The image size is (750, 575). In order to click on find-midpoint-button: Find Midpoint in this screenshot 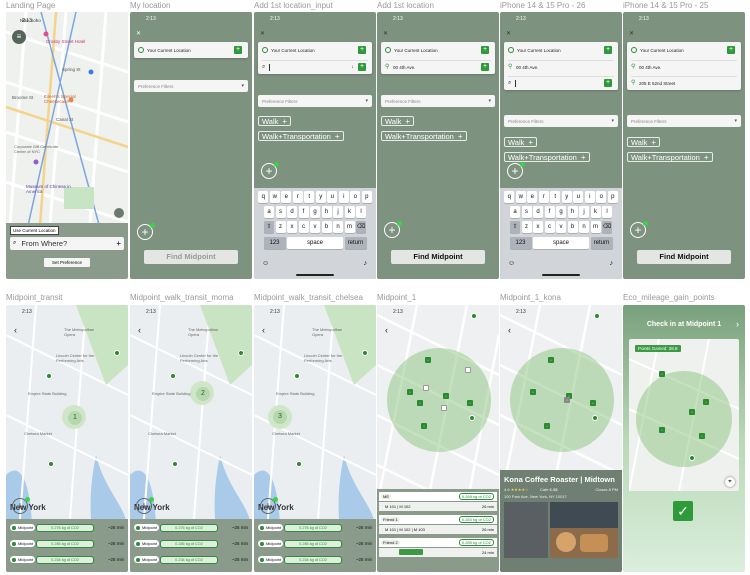, I will do `click(684, 257)`.